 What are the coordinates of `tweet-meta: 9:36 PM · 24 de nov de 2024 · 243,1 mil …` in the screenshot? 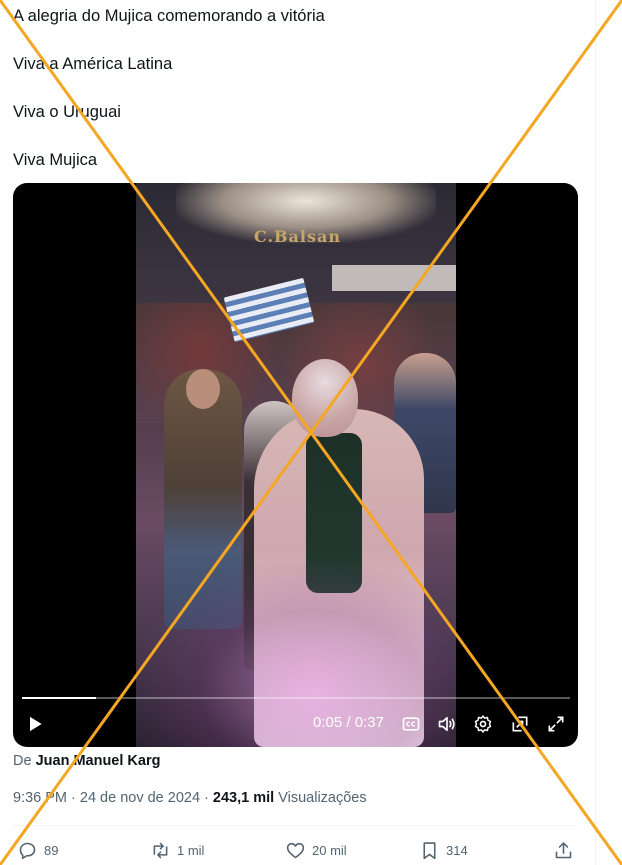 It's located at (190, 798).